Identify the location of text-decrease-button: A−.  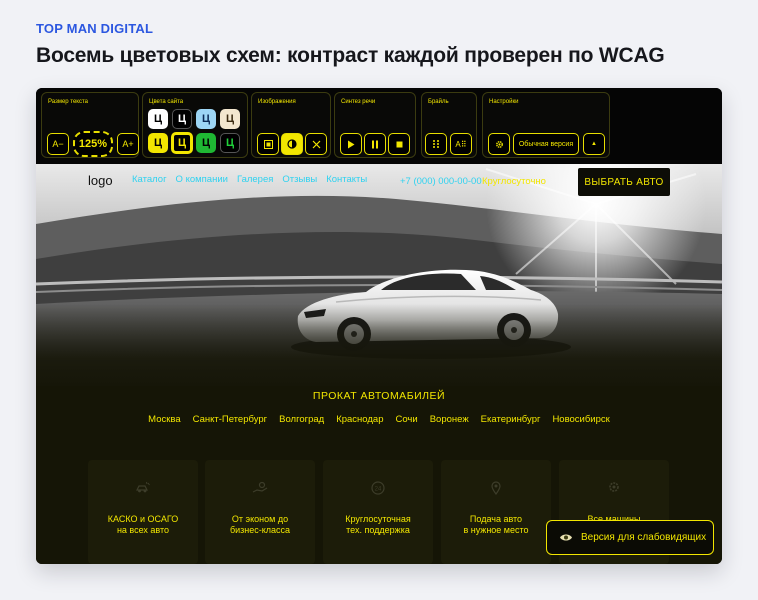
(58, 144).